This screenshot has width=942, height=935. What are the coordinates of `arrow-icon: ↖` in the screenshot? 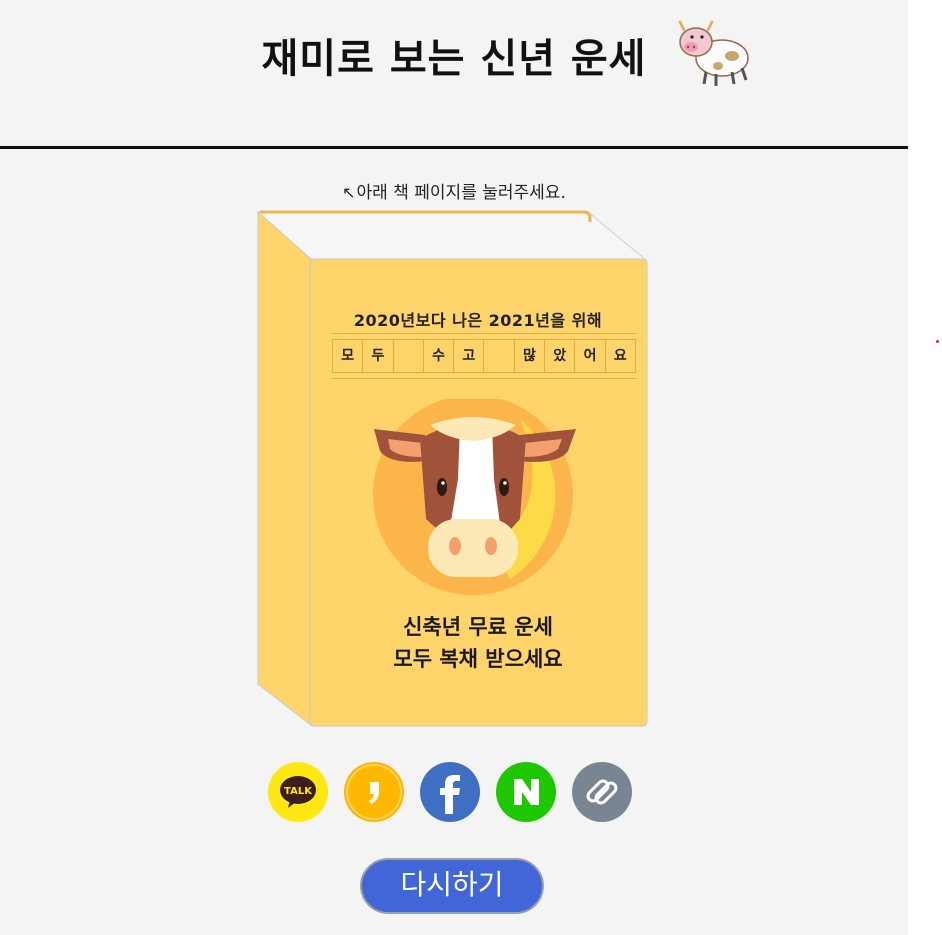 It's located at (349, 192).